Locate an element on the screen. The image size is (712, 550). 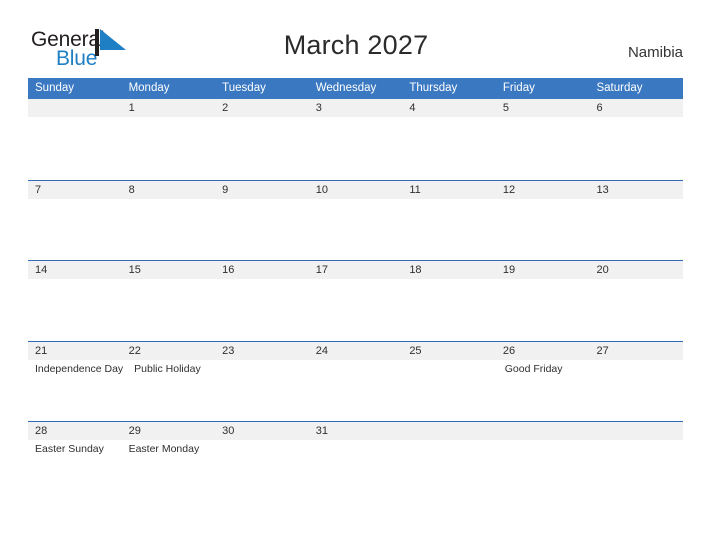
week-row: 28 29 30 31 Easter Sunday Easter Monday is located at coordinates (355, 461).